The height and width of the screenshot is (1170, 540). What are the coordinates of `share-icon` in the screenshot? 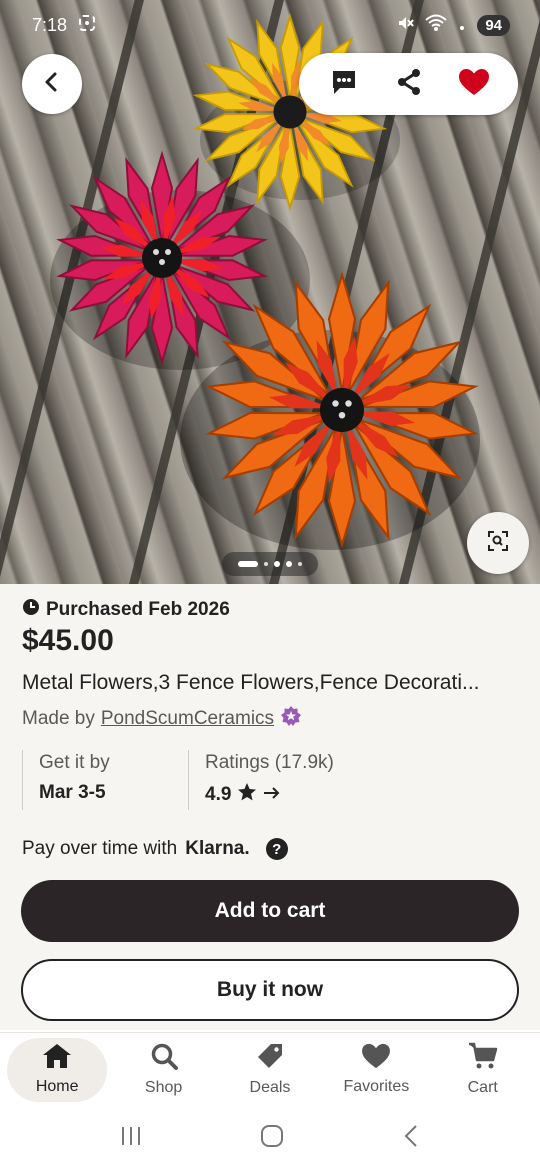 It's located at (409, 84).